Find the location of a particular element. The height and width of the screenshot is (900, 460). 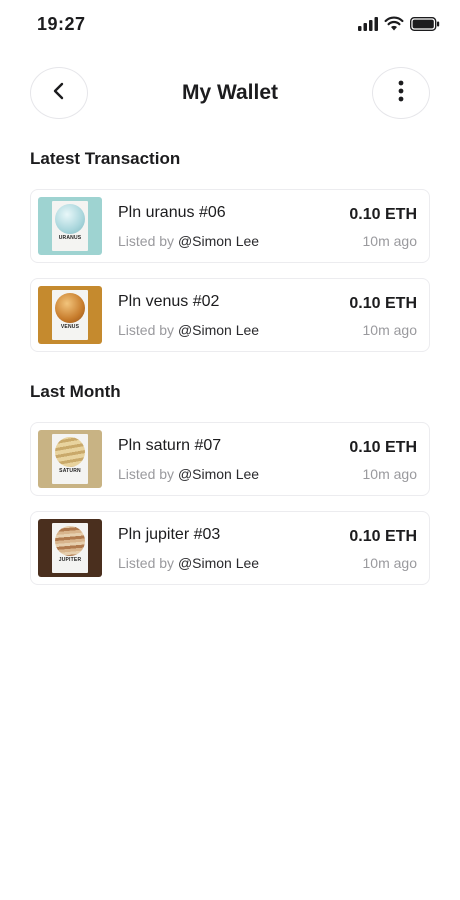

battery-icon is located at coordinates (425, 23).